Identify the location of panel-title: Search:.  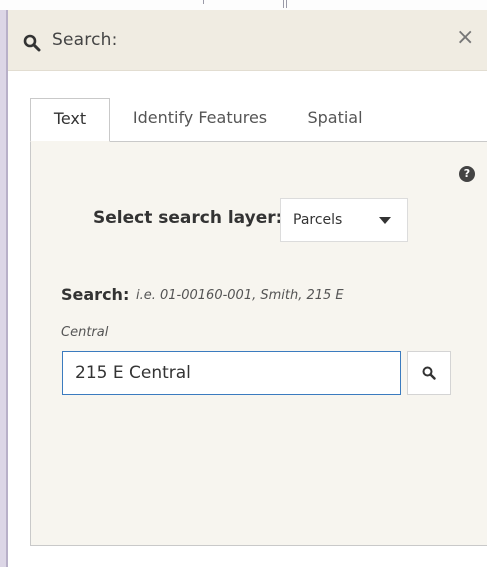
(85, 40).